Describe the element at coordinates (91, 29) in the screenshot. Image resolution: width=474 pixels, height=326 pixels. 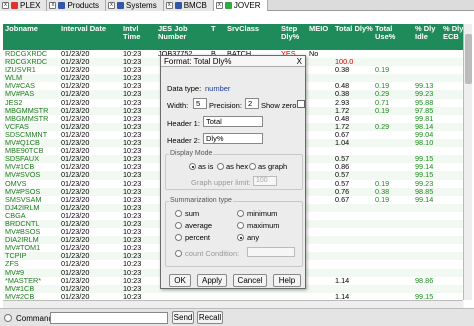
I see `column-header: Interval Date` at that location.